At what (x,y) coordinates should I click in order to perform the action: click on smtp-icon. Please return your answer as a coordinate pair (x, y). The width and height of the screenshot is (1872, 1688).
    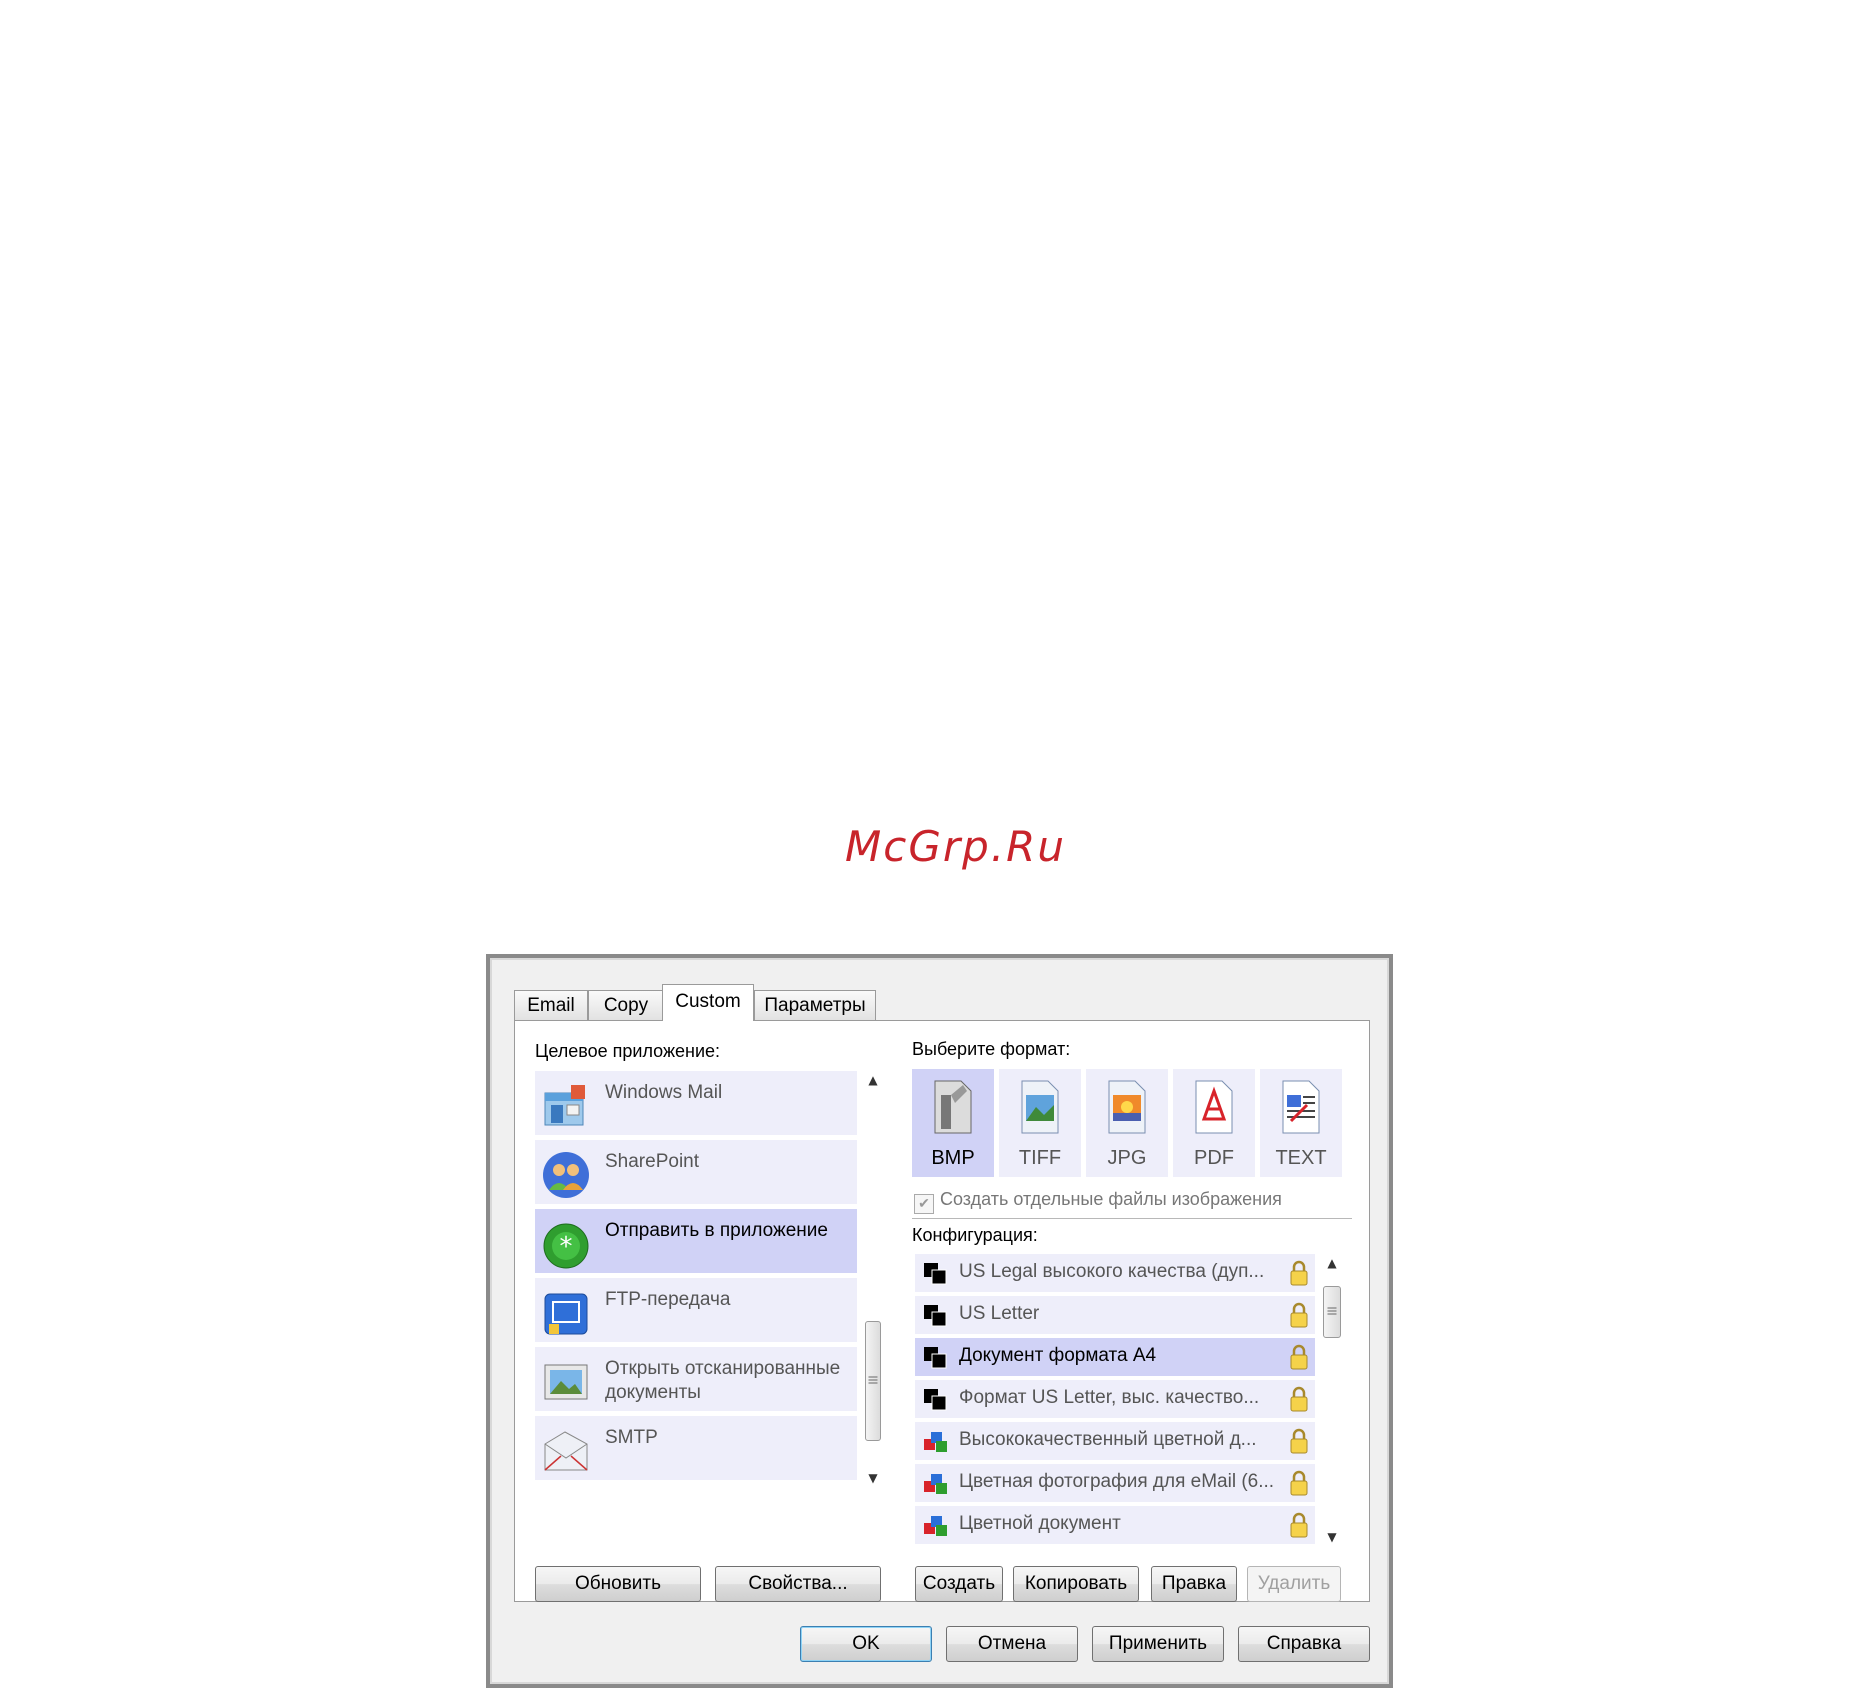
    Looking at the image, I should click on (566, 1451).